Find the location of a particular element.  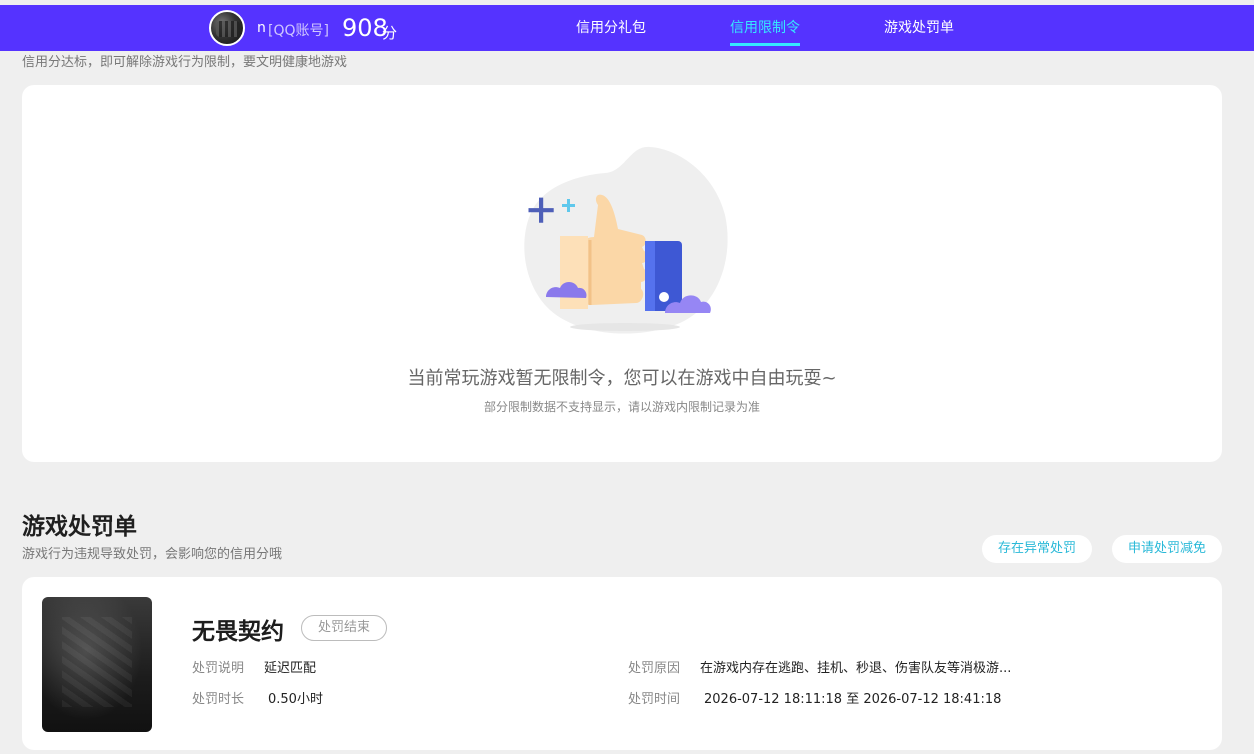

section-subtitle-punishment: 游戏行为违规导致处罚，会影响您的信用分哦 is located at coordinates (152, 554).